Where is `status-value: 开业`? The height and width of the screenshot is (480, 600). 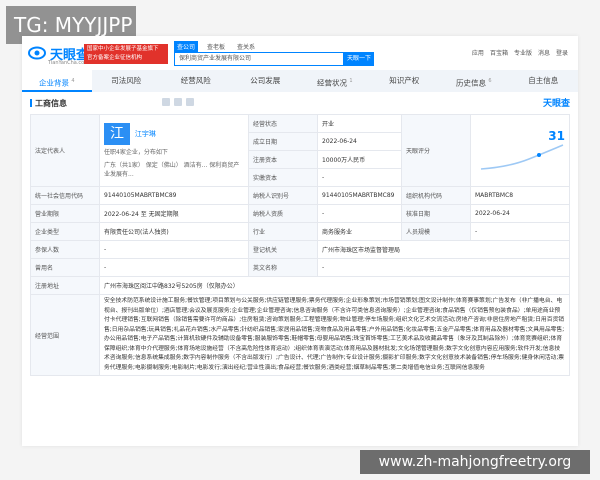
status-value: 开业 is located at coordinates (359, 123).